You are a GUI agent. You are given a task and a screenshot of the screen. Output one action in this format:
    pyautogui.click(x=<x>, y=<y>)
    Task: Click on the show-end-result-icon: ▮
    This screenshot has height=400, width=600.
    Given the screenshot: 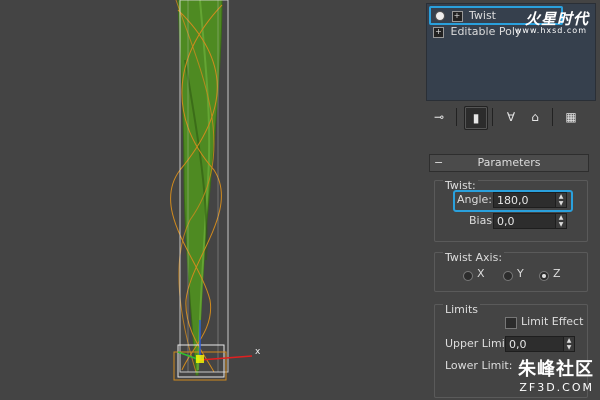 What is the action you would take?
    pyautogui.click(x=476, y=118)
    